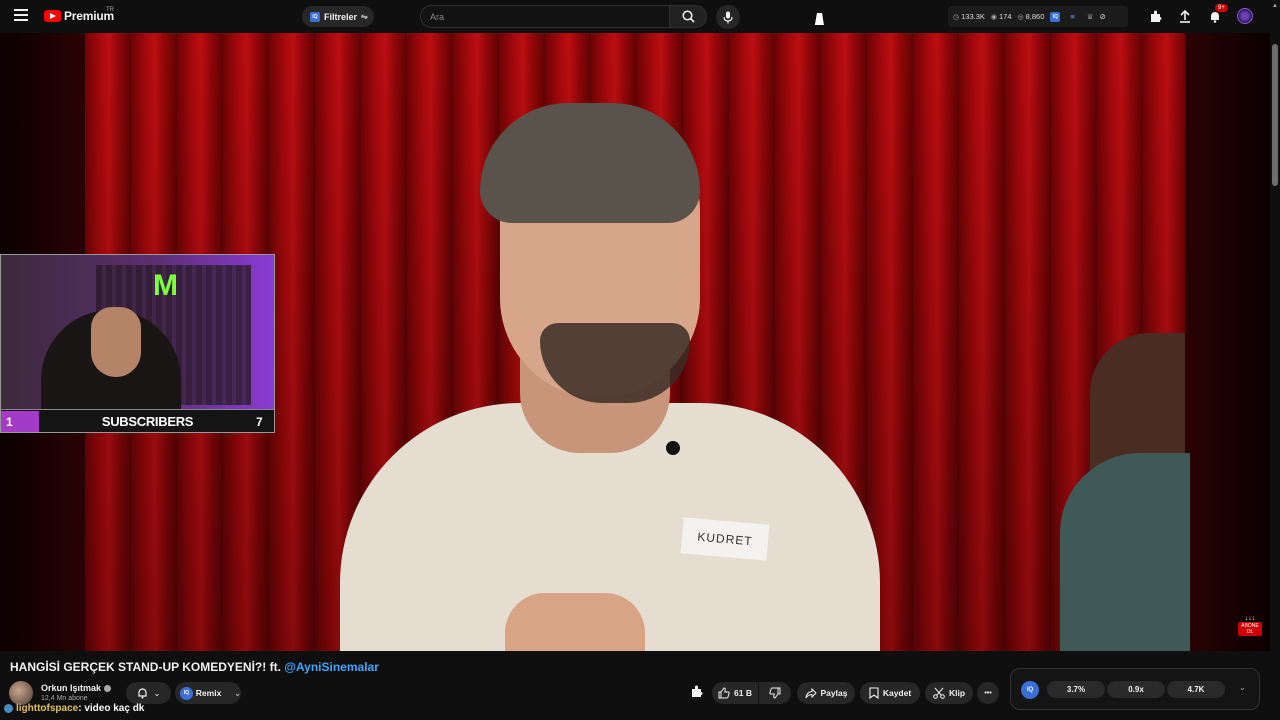 This screenshot has width=1280, height=720. I want to click on sliders-icon: ⇋, so click(364, 16).